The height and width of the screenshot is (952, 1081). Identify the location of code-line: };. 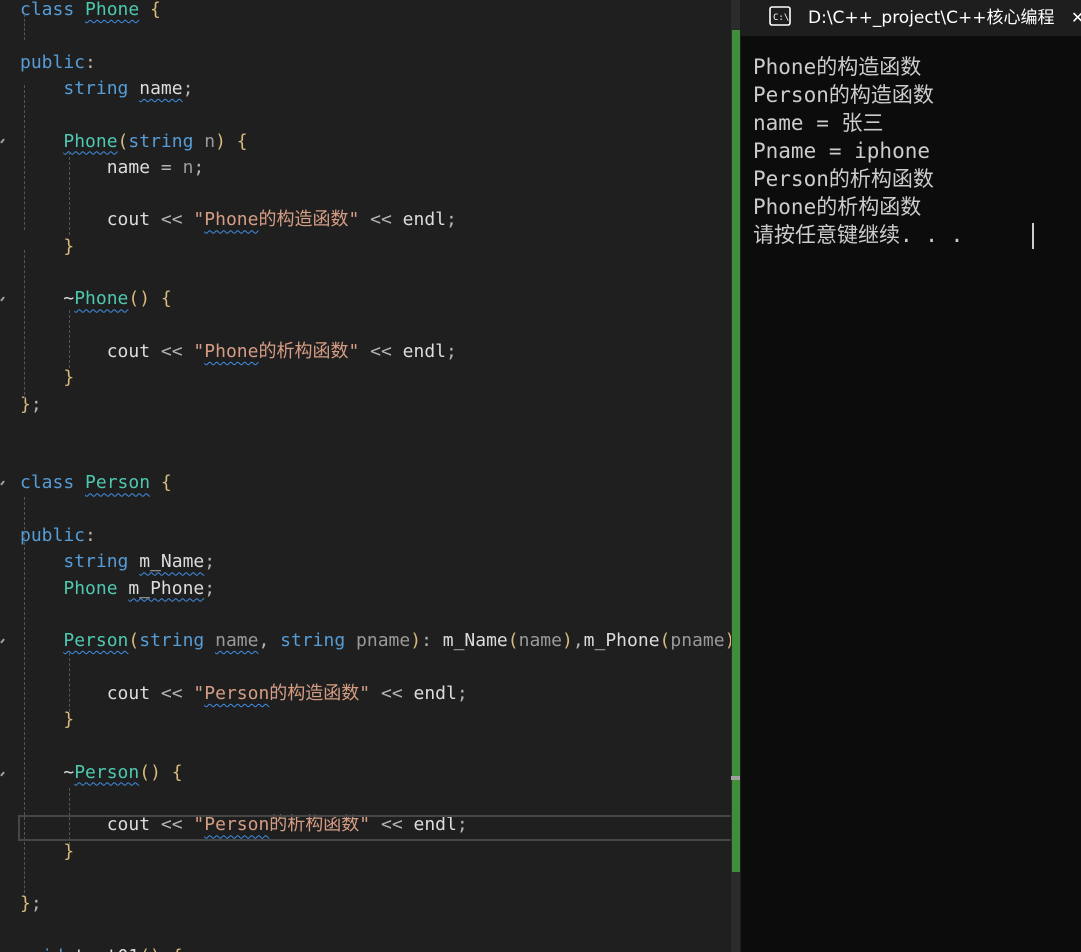
(31, 904).